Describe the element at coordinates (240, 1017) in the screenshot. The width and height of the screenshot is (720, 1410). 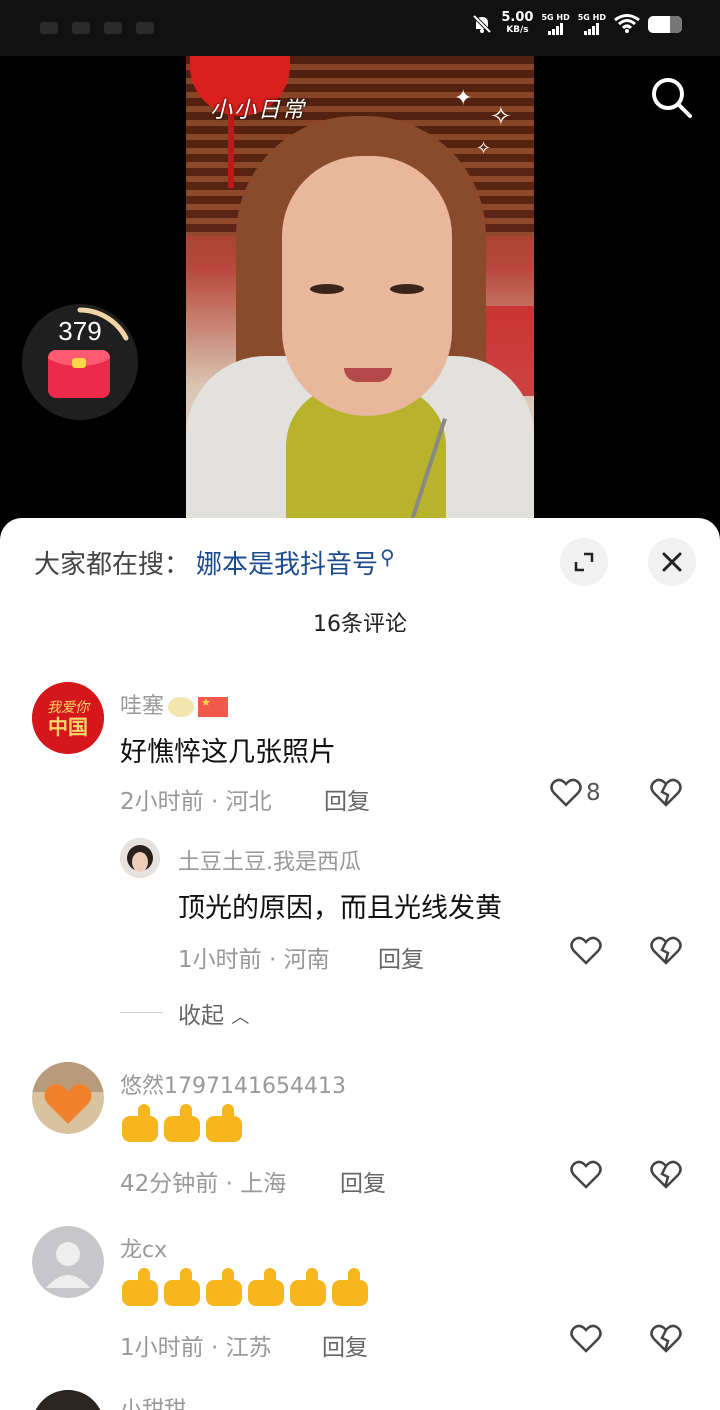
I see `chevron-up-icon: ︿` at that location.